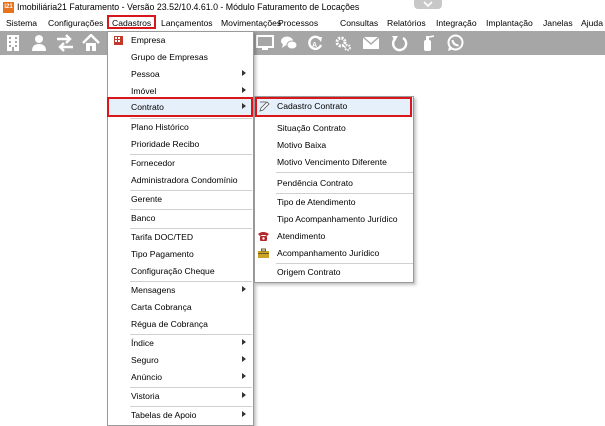 This screenshot has width=605, height=426. I want to click on menu-item-label: Empresa, so click(148, 40).